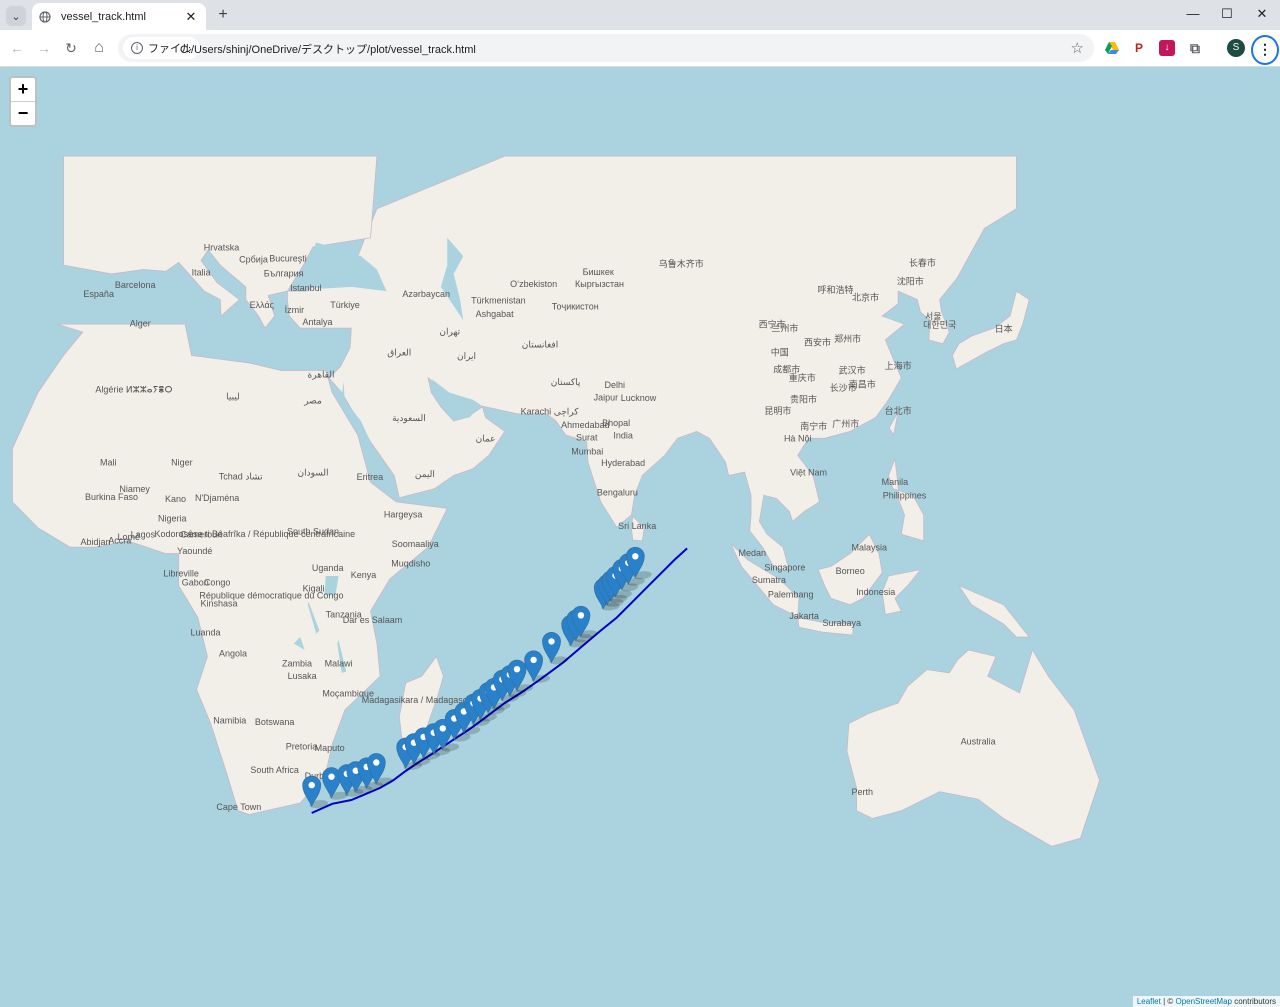  What do you see at coordinates (875, 592) in the screenshot?
I see `place-label: Indonesia` at bounding box center [875, 592].